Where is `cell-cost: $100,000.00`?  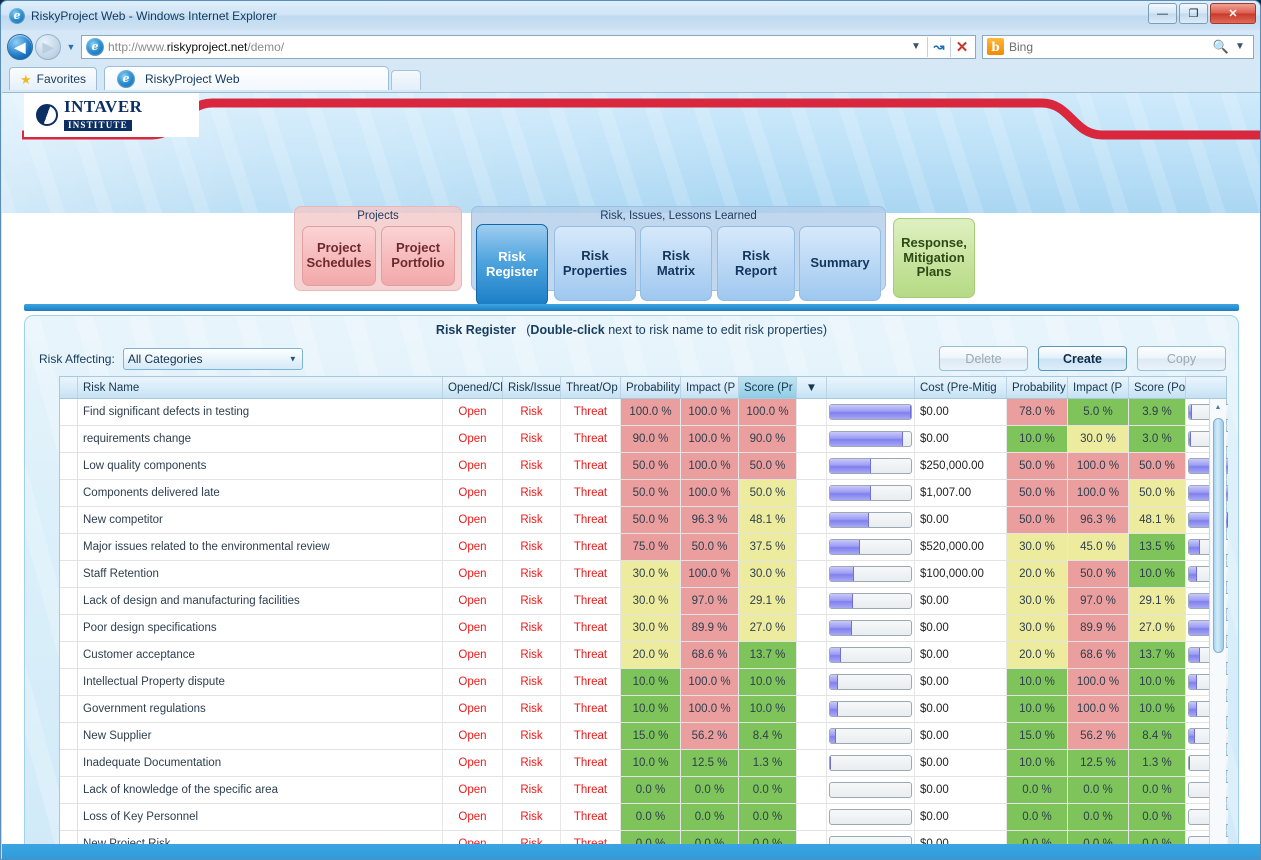
cell-cost: $100,000.00 is located at coordinates (961, 574).